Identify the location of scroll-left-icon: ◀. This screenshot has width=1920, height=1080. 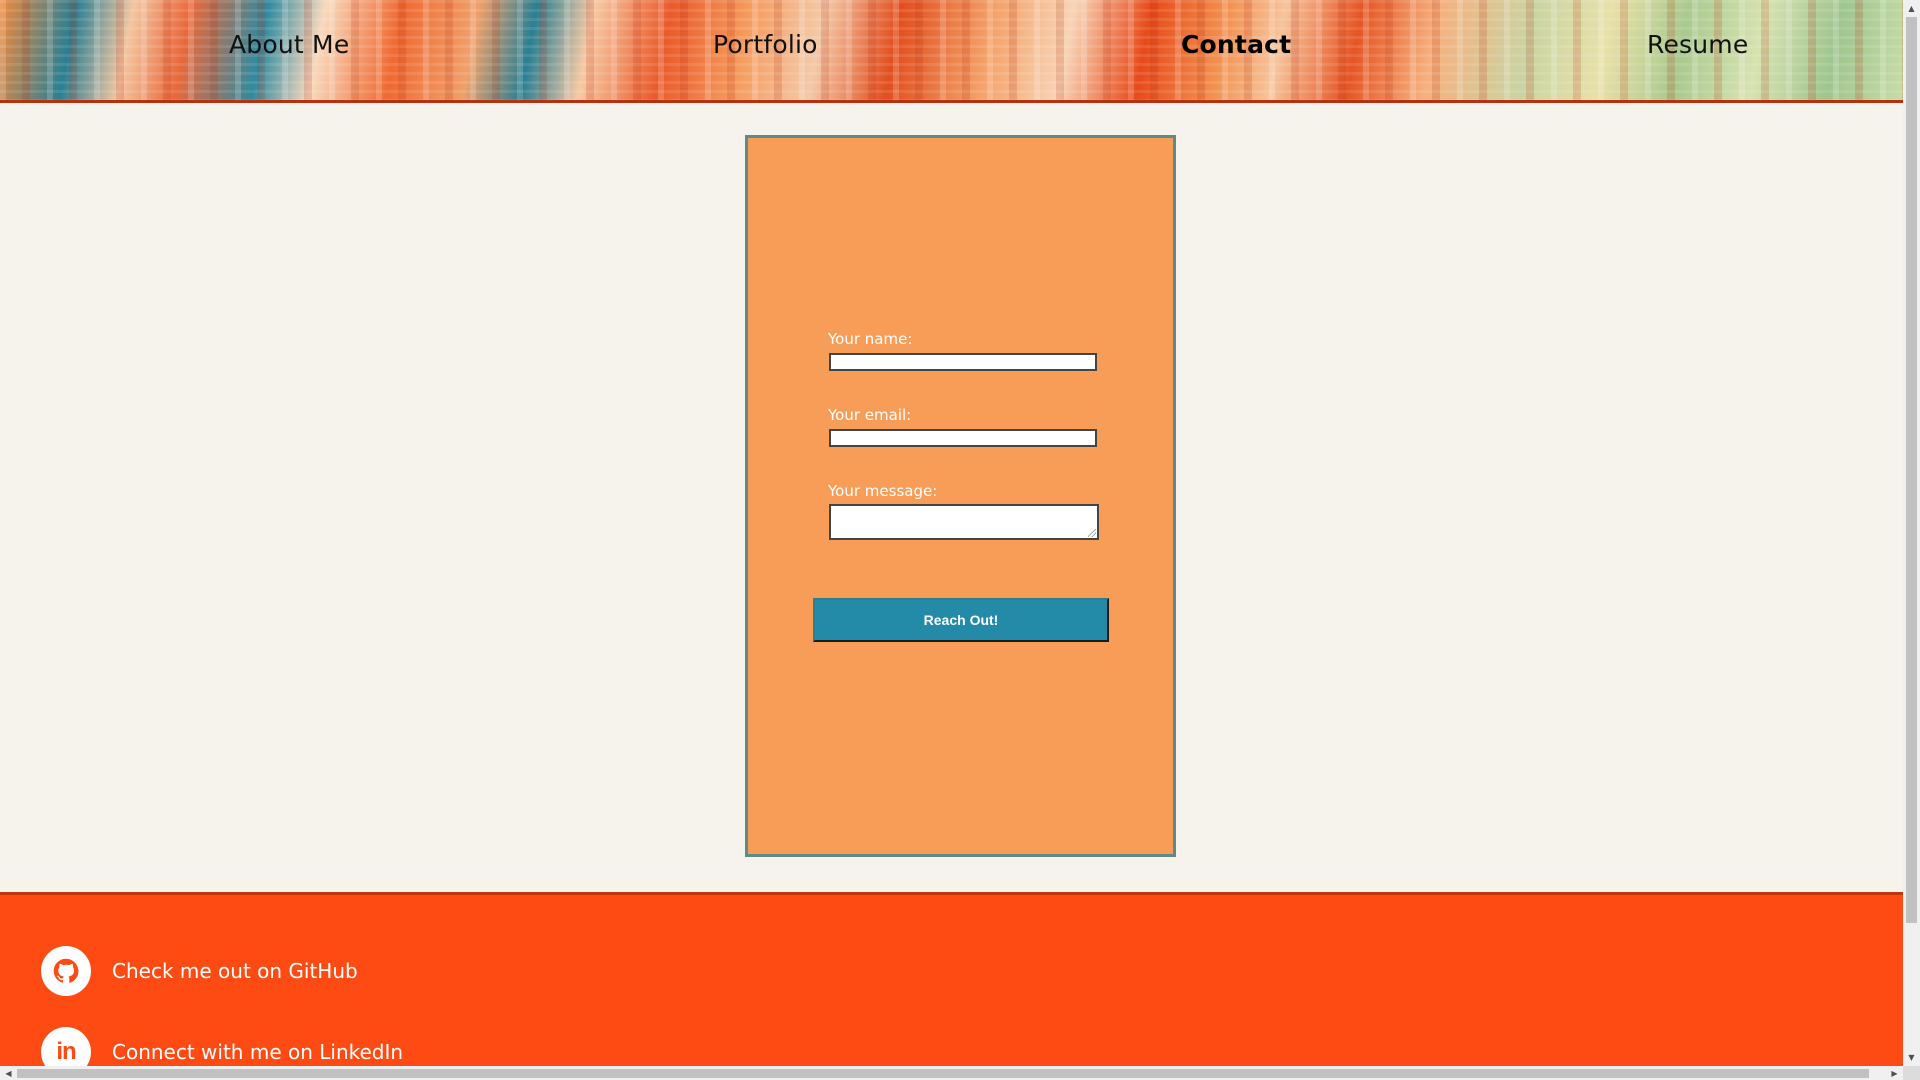
(8, 1073).